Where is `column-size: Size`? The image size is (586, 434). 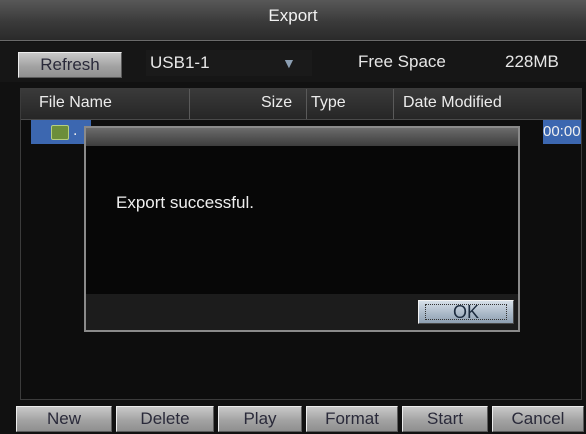
column-size: Size is located at coordinates (276, 103).